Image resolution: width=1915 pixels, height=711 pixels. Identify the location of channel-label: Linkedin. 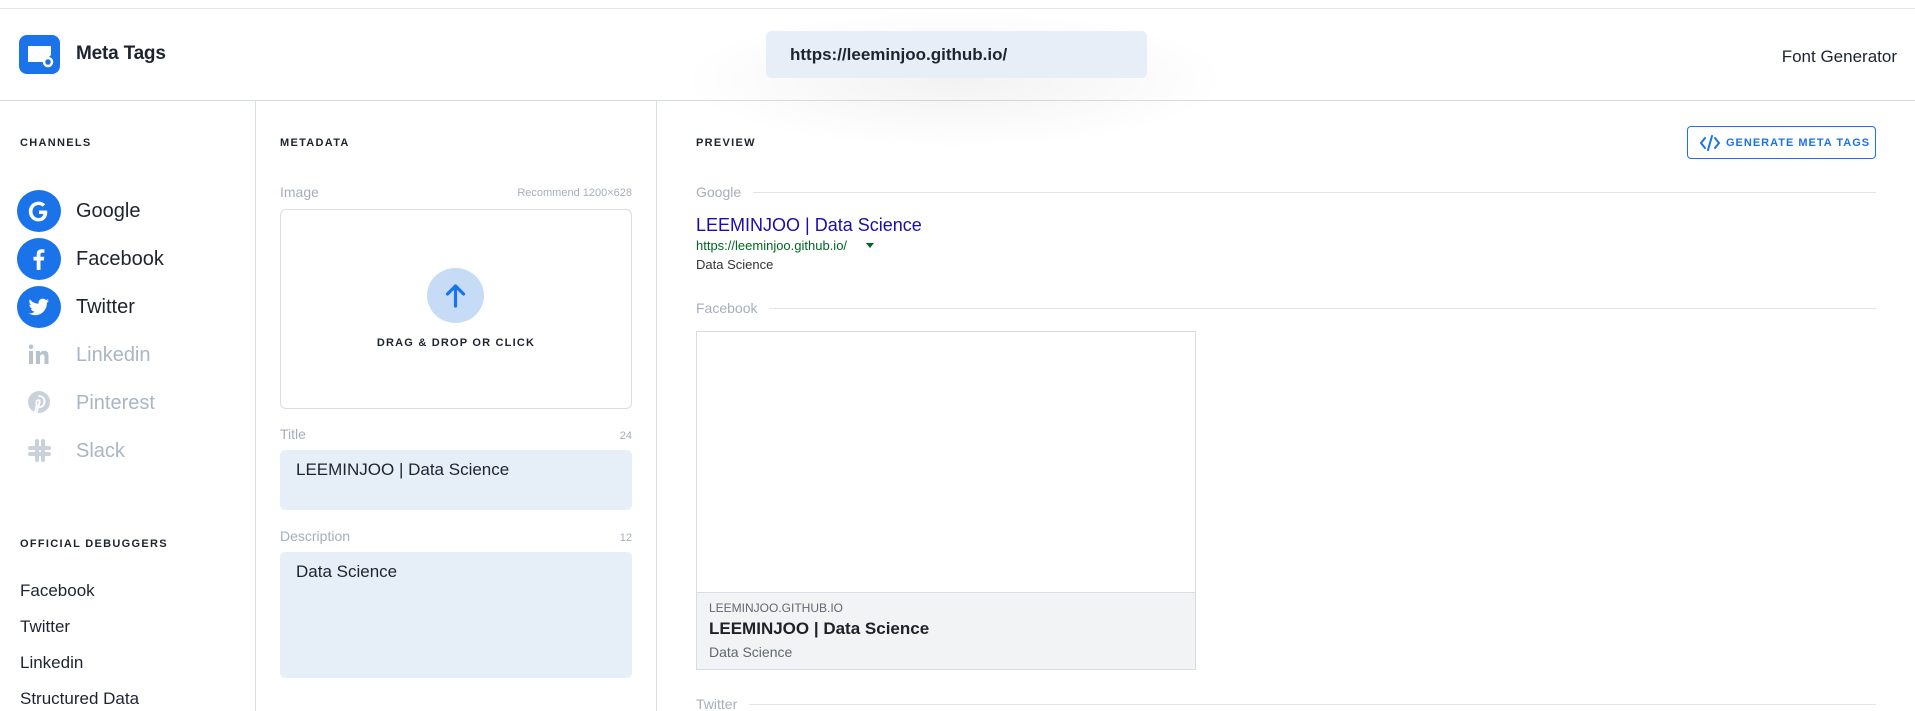
(113, 355).